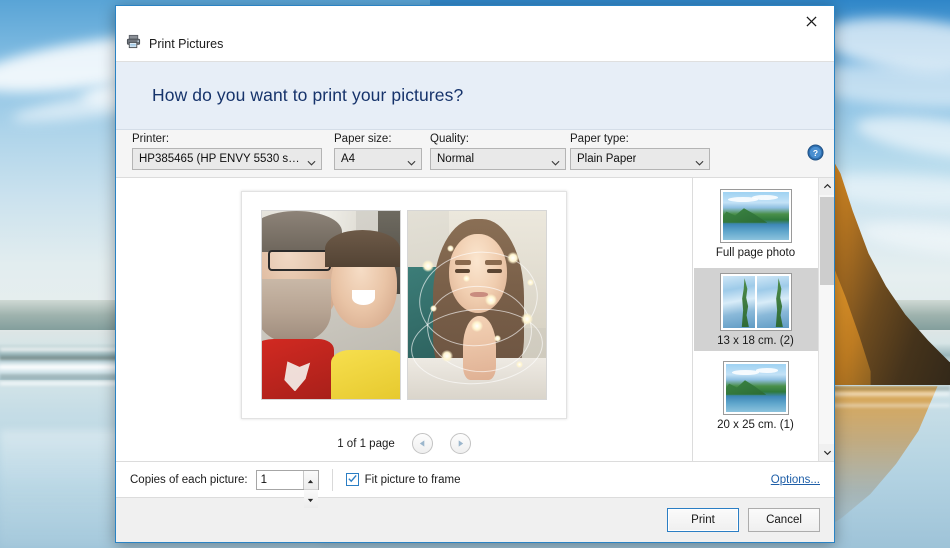 This screenshot has height=548, width=950. What do you see at coordinates (365, 374) in the screenshot?
I see `photo-subject-girl-yellow-top` at bounding box center [365, 374].